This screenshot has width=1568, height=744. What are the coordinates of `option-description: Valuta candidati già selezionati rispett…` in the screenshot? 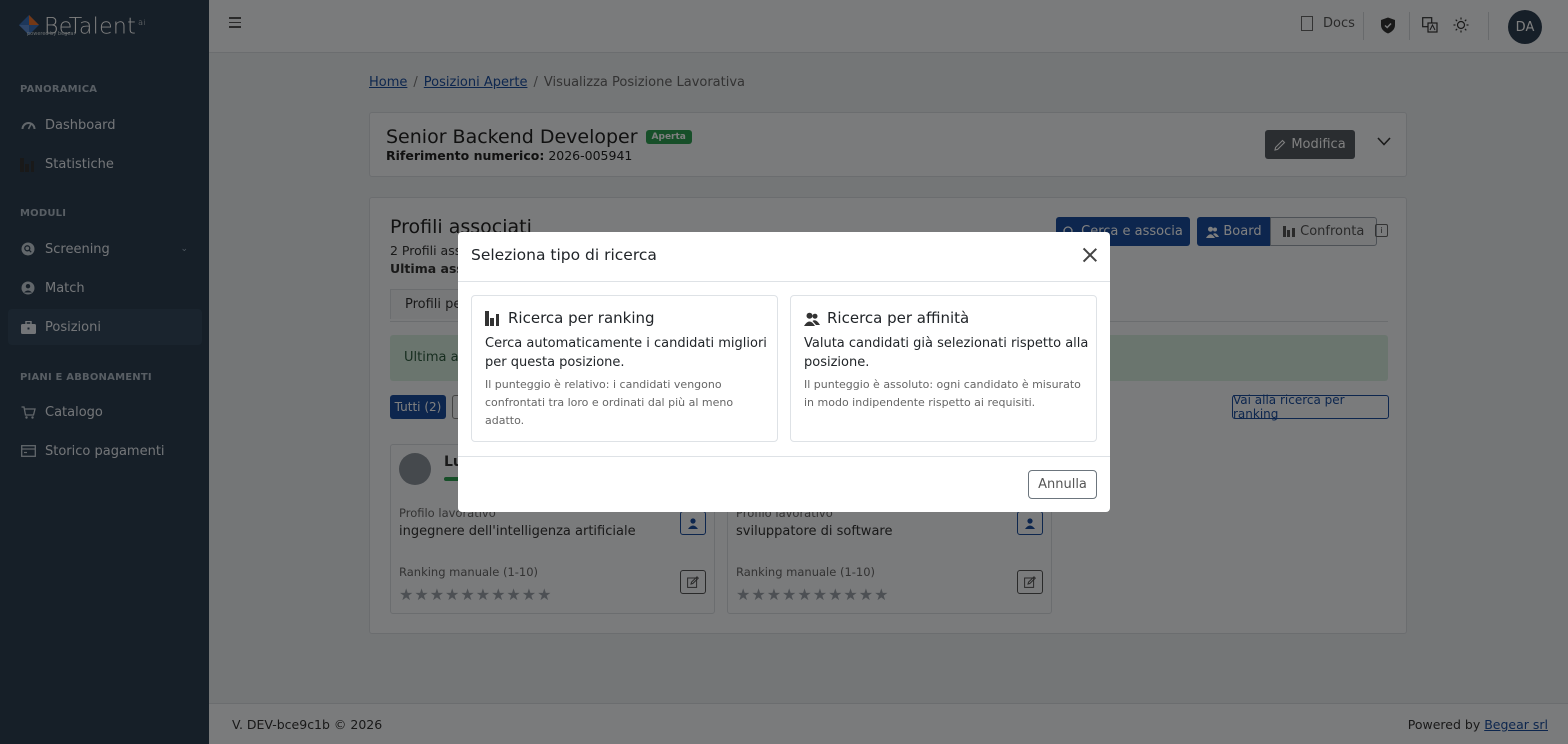 It's located at (946, 353).